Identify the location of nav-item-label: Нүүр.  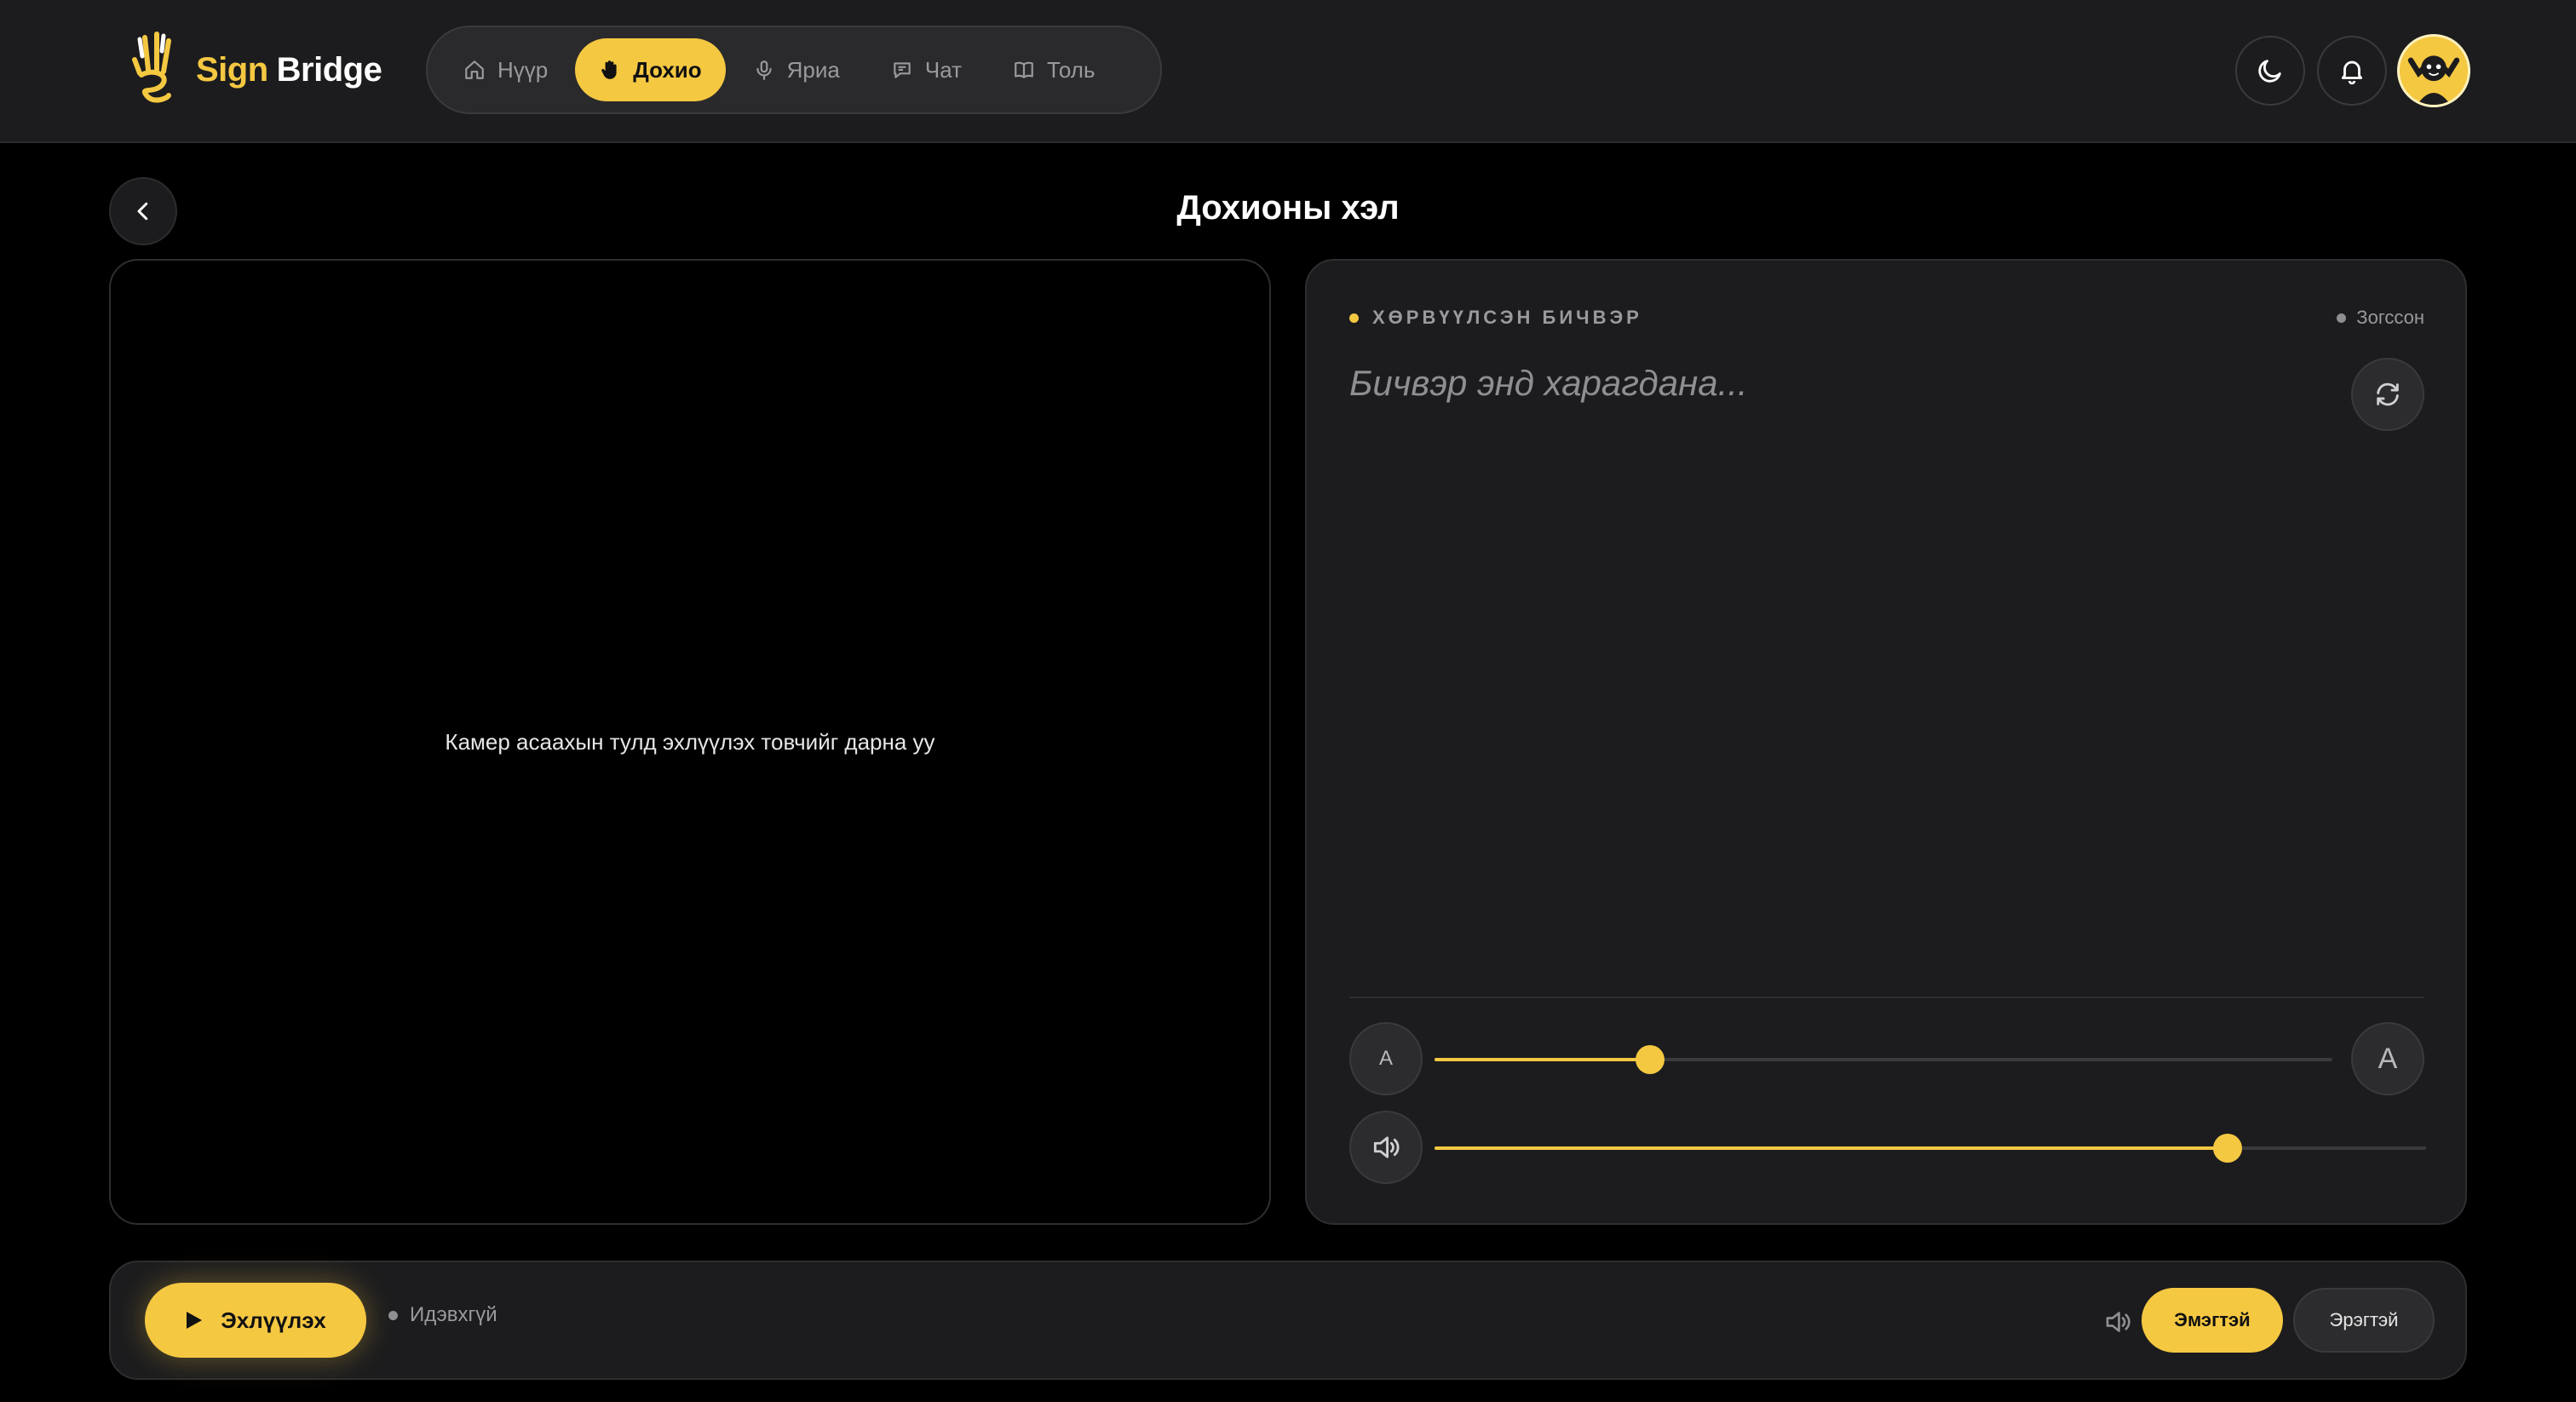
(523, 69).